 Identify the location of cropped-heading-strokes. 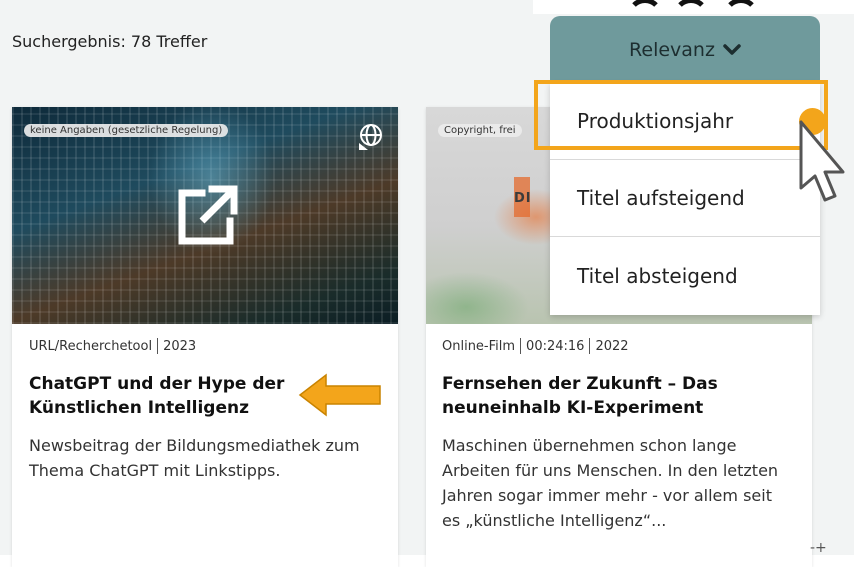
(693, 3).